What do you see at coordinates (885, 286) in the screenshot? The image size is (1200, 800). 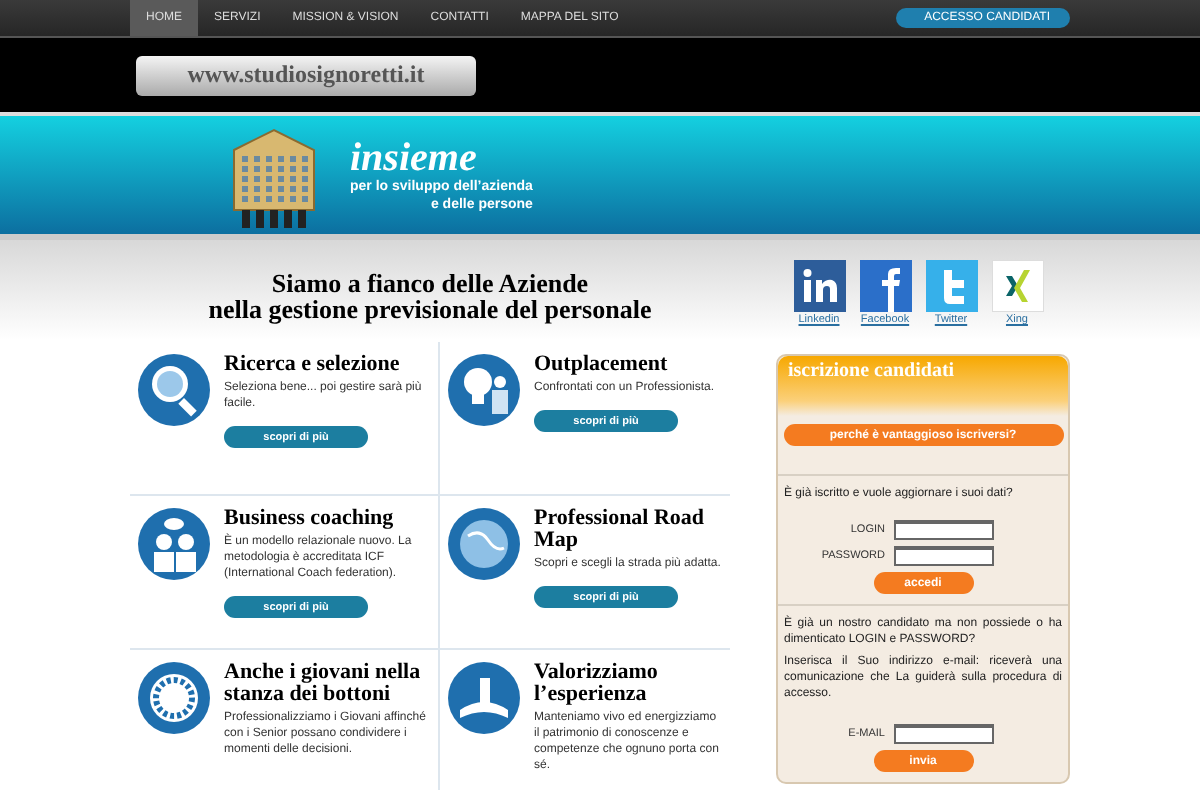 I see `facebook-logo-icon` at bounding box center [885, 286].